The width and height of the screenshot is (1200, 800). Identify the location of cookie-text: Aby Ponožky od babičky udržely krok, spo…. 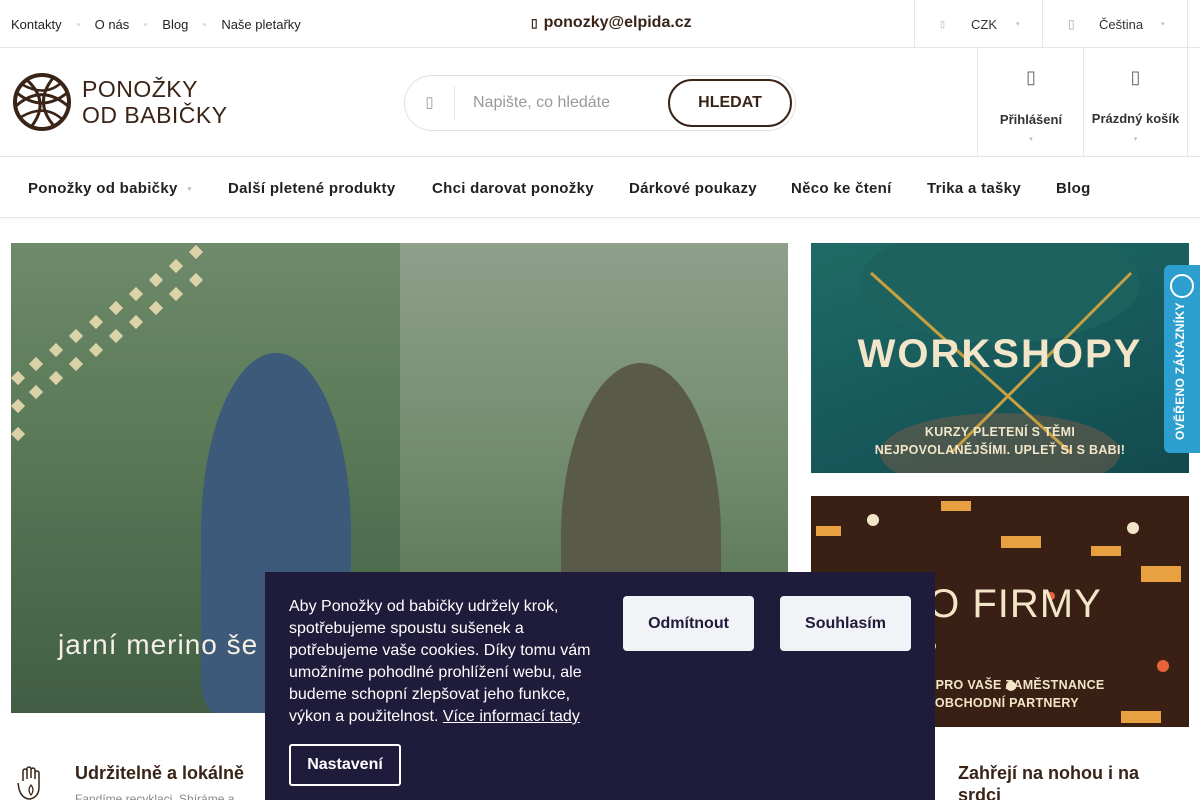
(444, 662).